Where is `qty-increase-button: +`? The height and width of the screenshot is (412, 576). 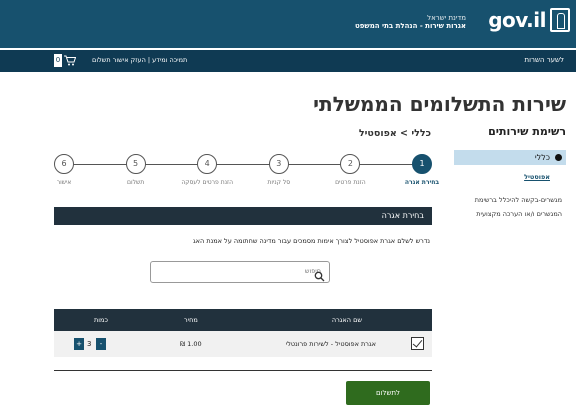
qty-increase-button: + is located at coordinates (79, 344).